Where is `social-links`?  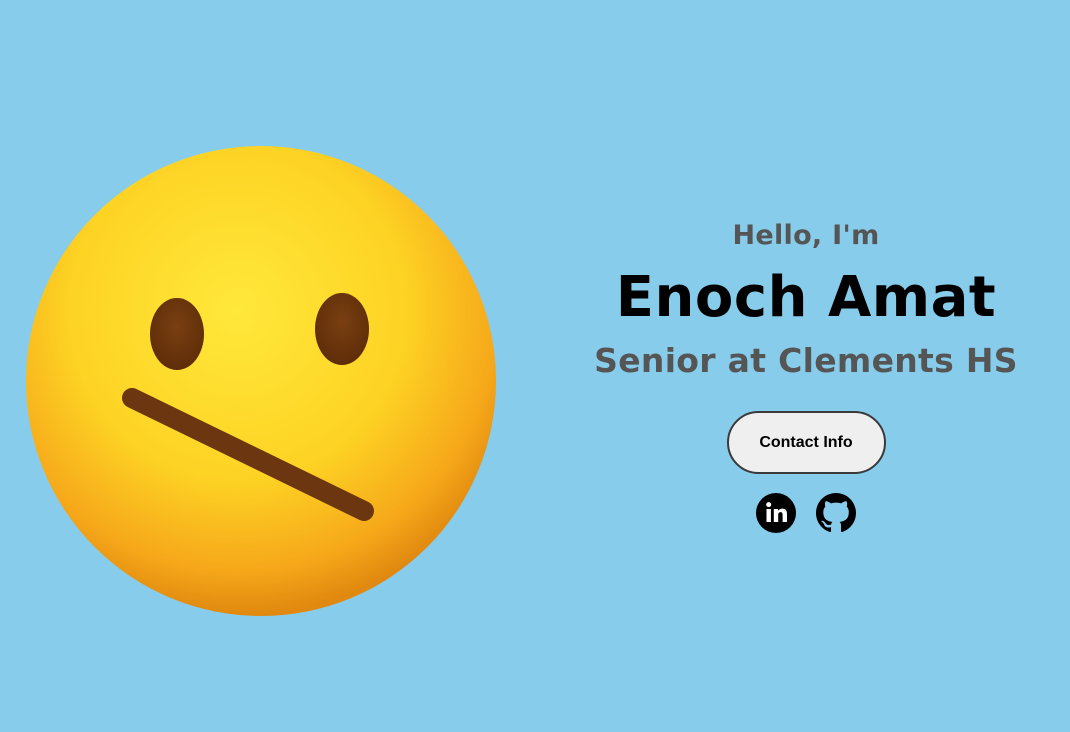
social-links is located at coordinates (806, 513).